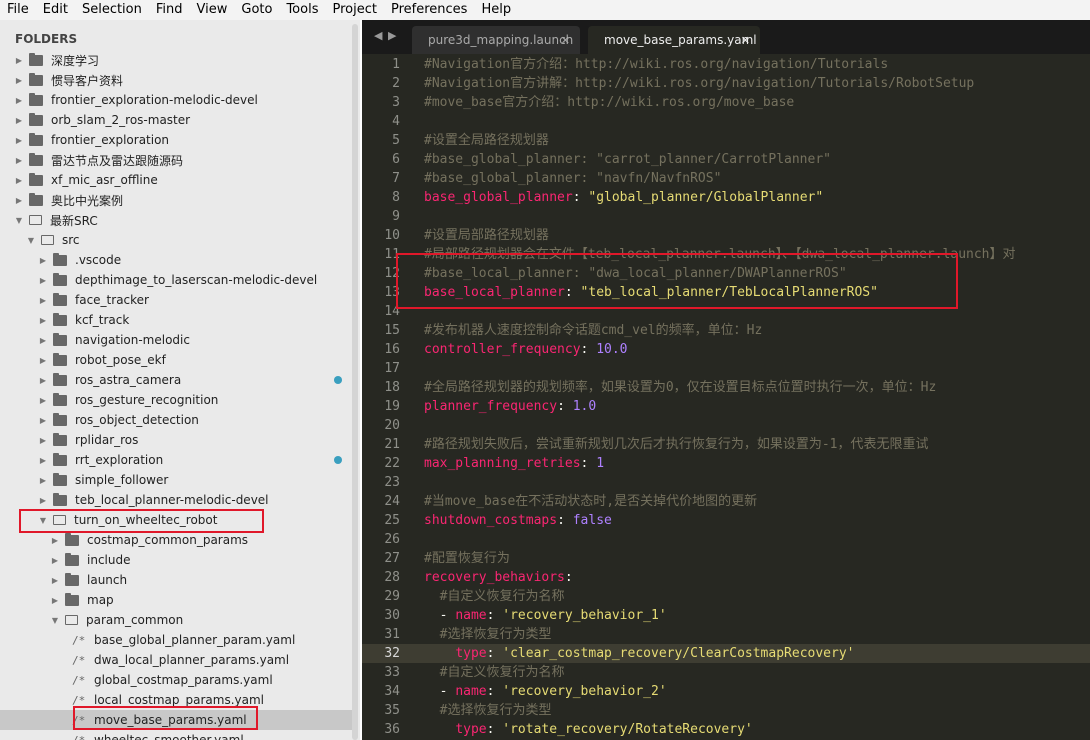 The width and height of the screenshot is (1090, 740). Describe the element at coordinates (378, 35) in the screenshot. I see `tab-nav-left-icon: ◀` at that location.